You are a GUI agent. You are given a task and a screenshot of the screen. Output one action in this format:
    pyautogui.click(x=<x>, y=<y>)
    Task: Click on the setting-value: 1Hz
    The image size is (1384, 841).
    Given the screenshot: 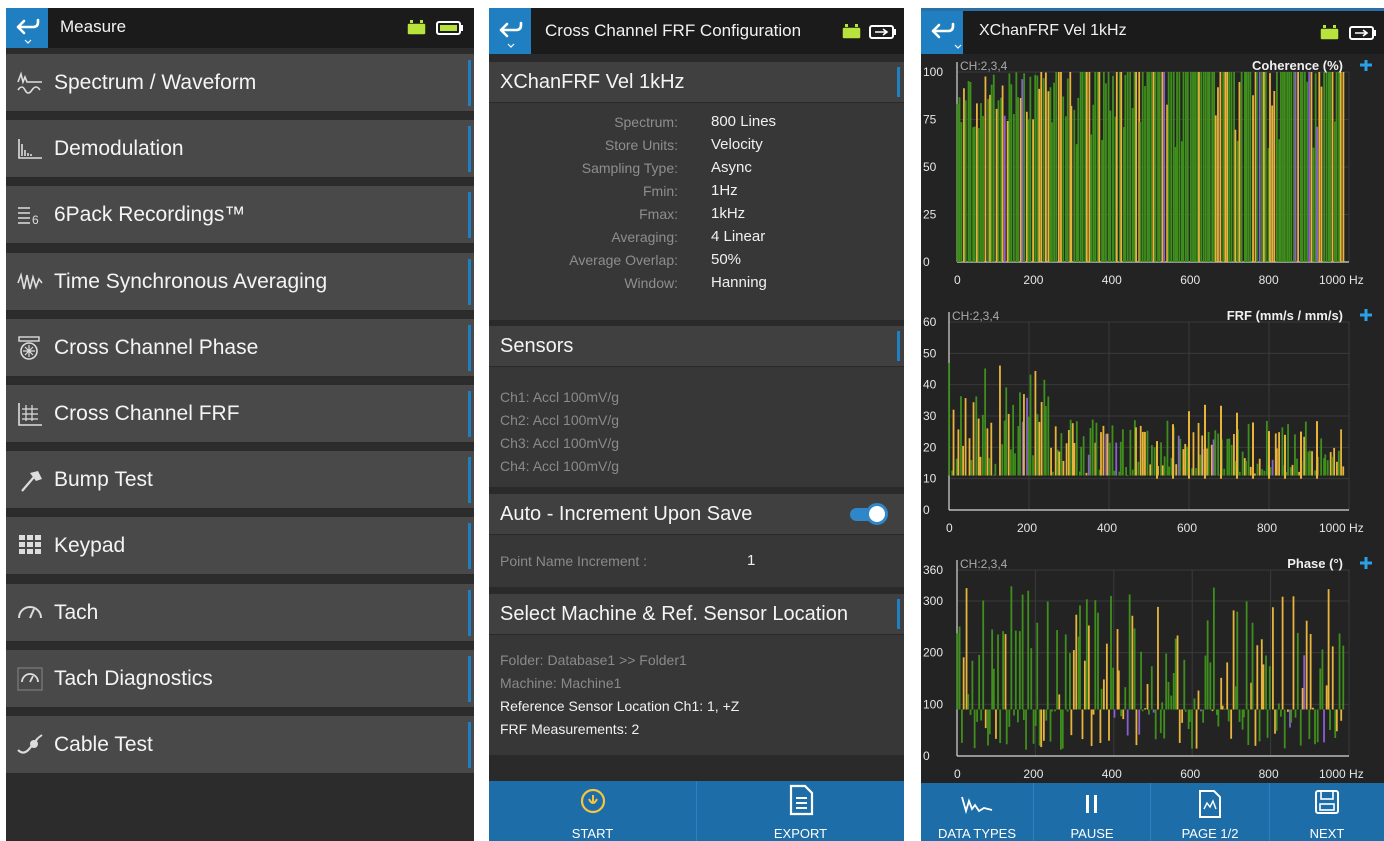 What is the action you would take?
    pyautogui.click(x=724, y=190)
    